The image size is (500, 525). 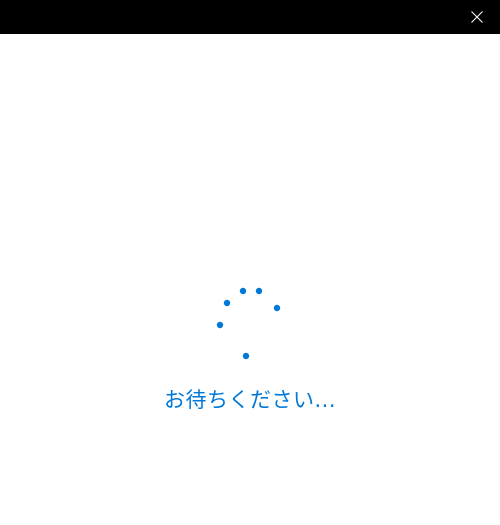 What do you see at coordinates (248, 323) in the screenshot?
I see `loading-spinner-icon` at bounding box center [248, 323].